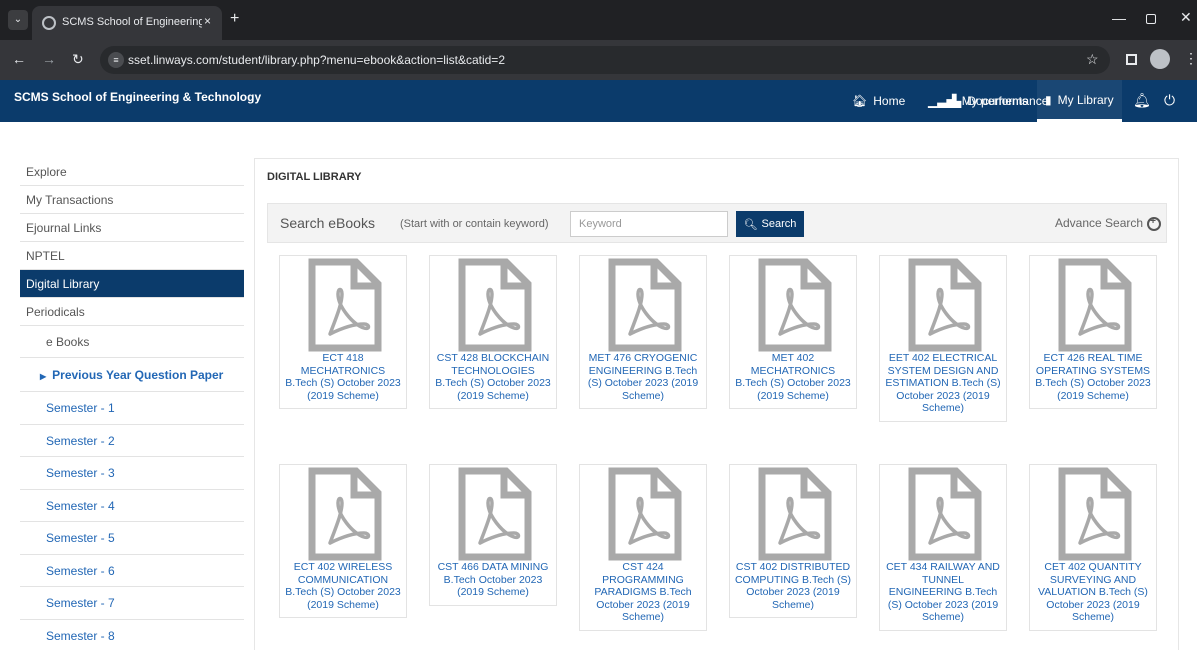 The image size is (1197, 650). I want to click on tab-title: SCMS School of Engineering &, so click(132, 22).